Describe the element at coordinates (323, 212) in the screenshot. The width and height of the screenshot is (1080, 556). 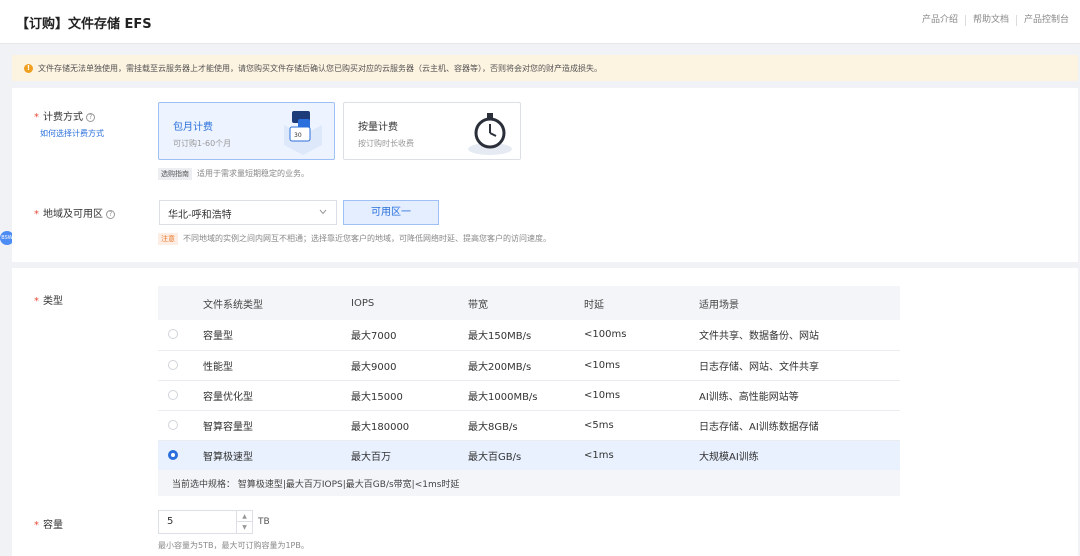
I see `chevron-down-icon` at that location.